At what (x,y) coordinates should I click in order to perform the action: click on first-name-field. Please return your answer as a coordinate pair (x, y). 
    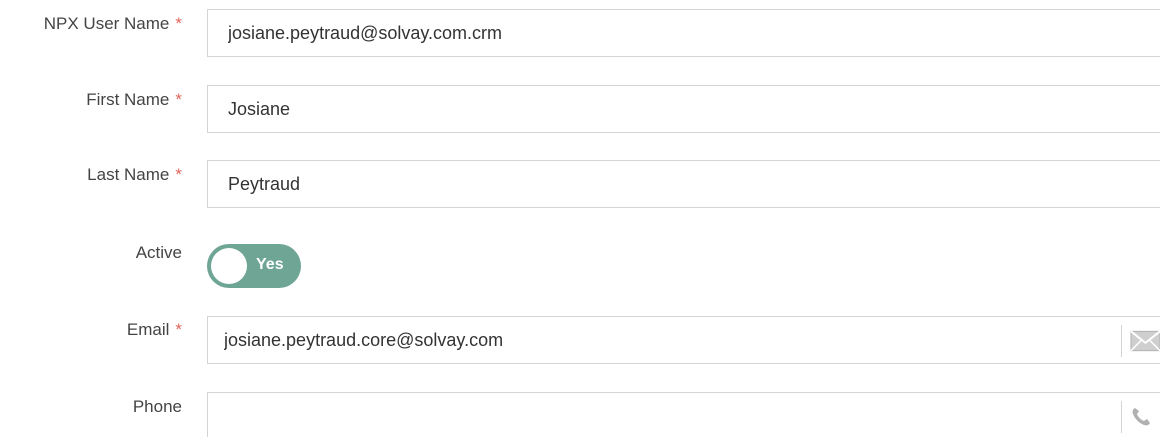
    Looking at the image, I should click on (683, 109).